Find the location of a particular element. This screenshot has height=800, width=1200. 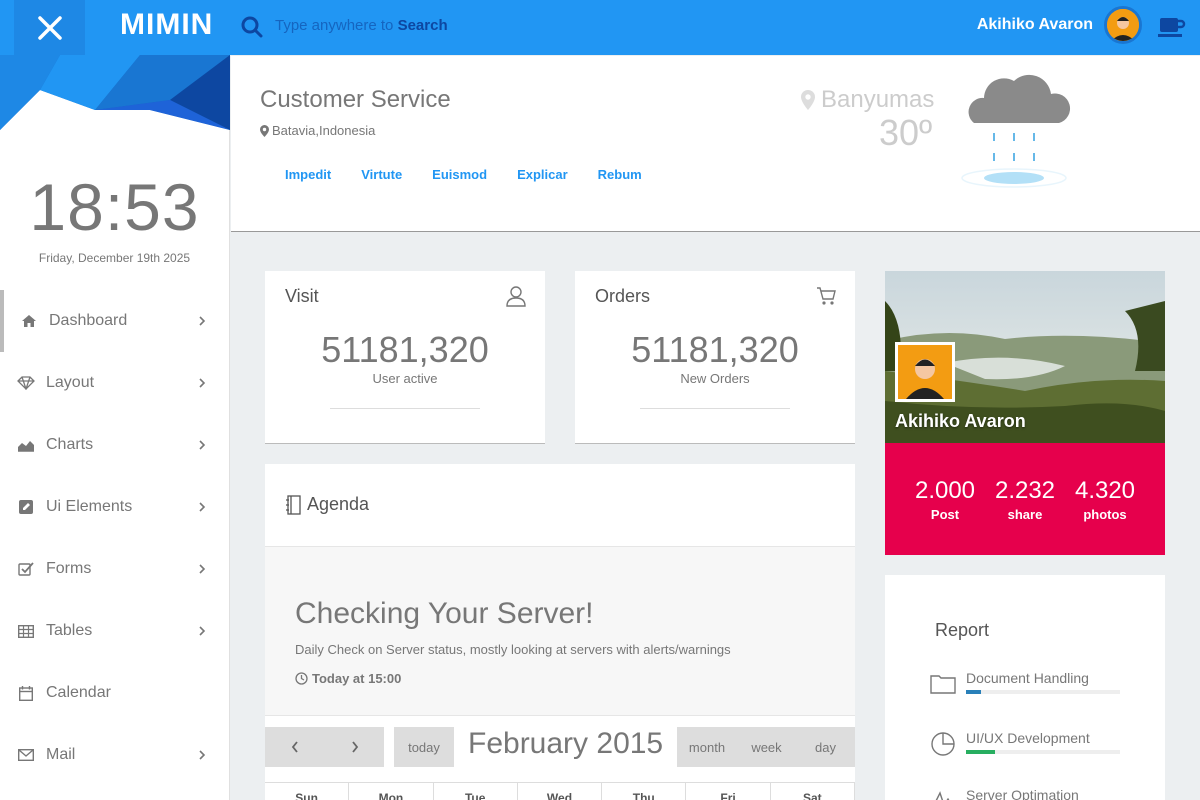

progress-fill is located at coordinates (974, 692).